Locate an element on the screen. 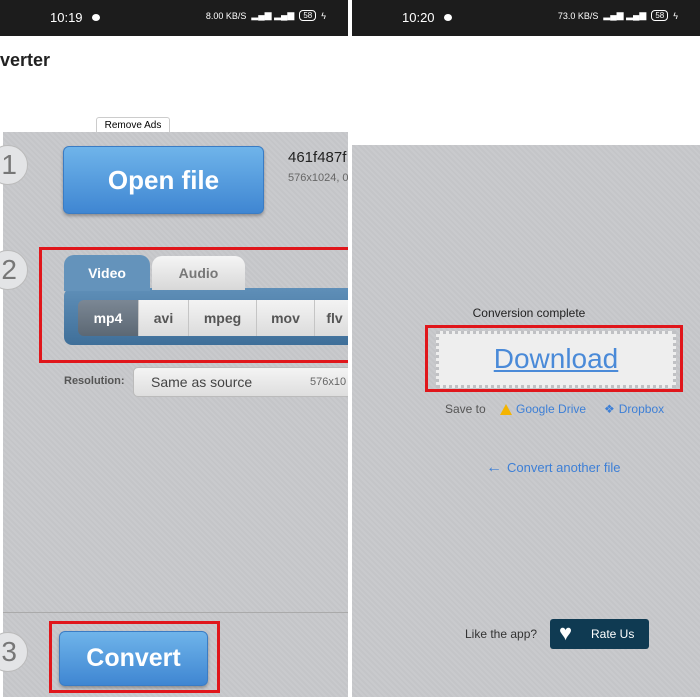 The height and width of the screenshot is (700, 700). file-info: 576x1024, 0 is located at coordinates (318, 178).